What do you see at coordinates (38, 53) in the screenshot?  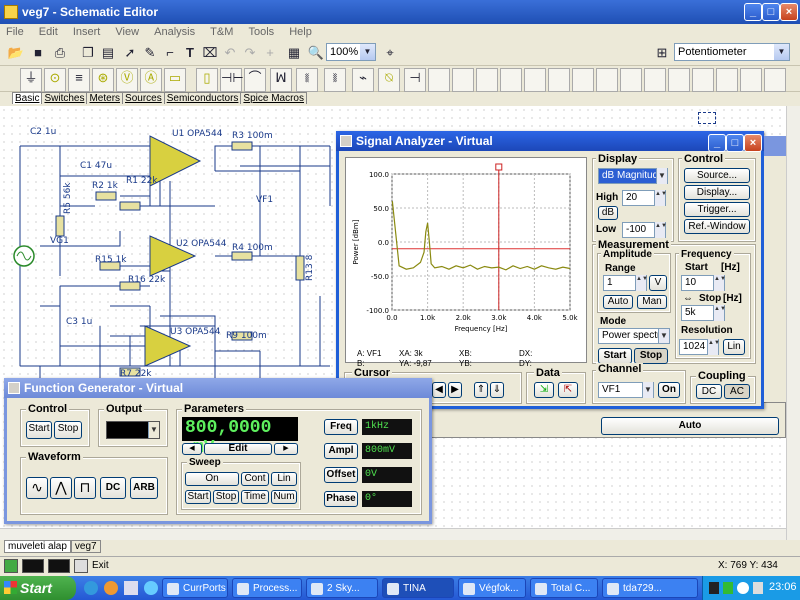 I see `save-icon: ■` at bounding box center [38, 53].